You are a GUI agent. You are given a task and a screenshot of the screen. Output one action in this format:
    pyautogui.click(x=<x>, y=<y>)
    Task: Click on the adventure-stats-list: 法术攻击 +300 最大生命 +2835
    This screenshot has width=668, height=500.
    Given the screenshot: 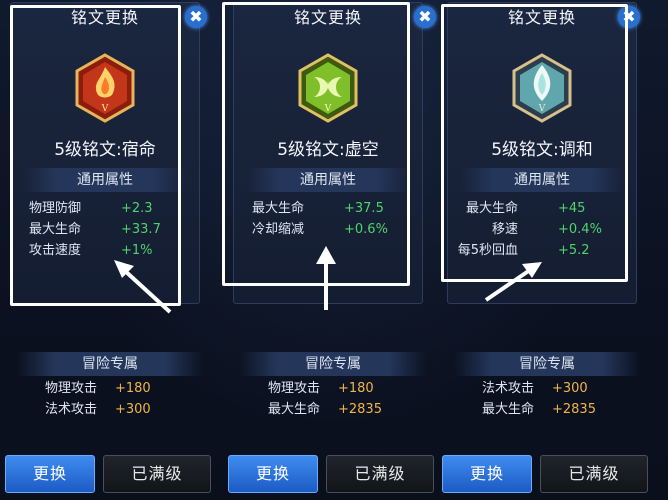 What is the action you would take?
    pyautogui.click(x=547, y=399)
    